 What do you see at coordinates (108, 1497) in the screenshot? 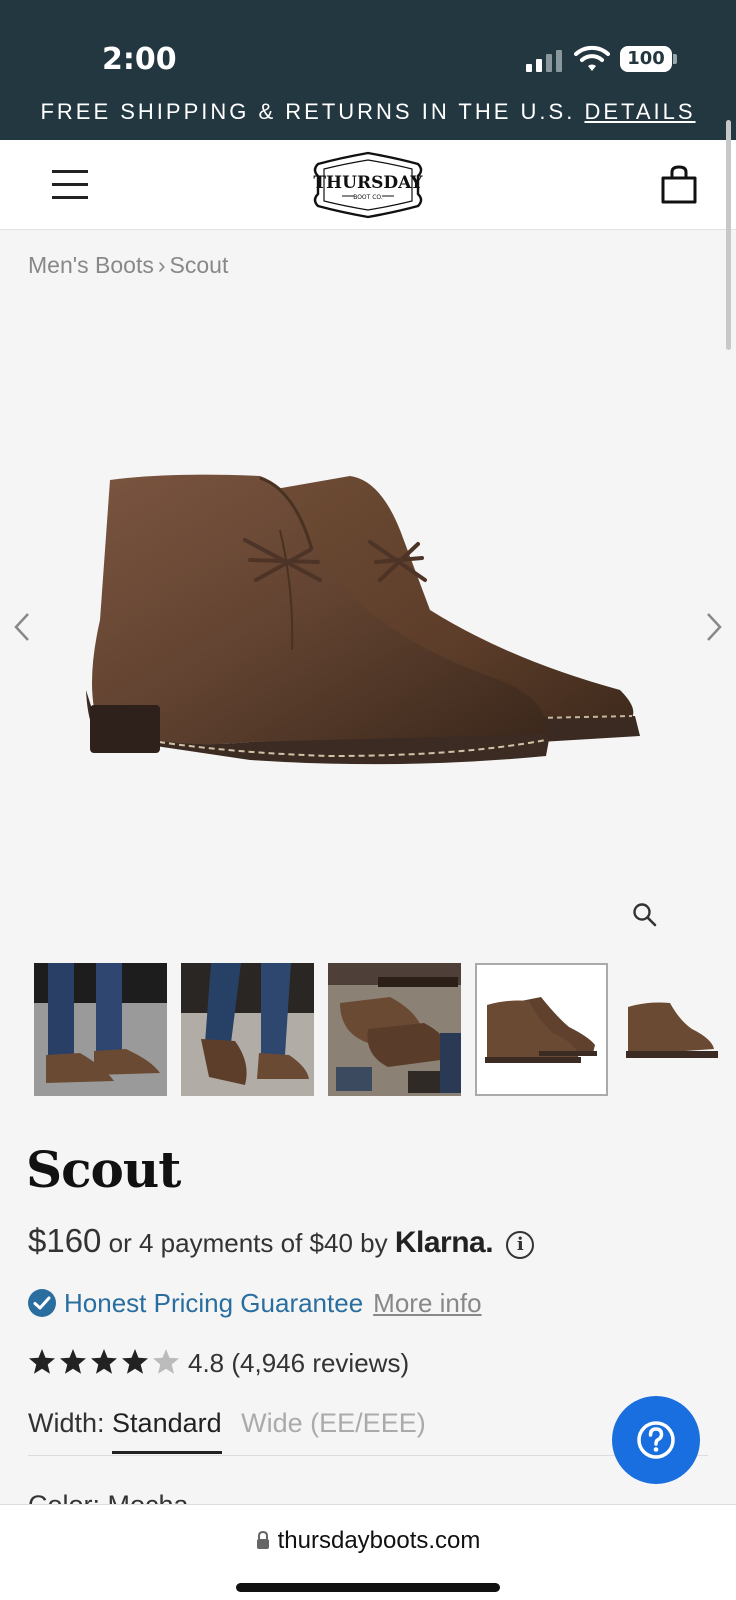
I see `color-label: Color: Mocha` at bounding box center [108, 1497].